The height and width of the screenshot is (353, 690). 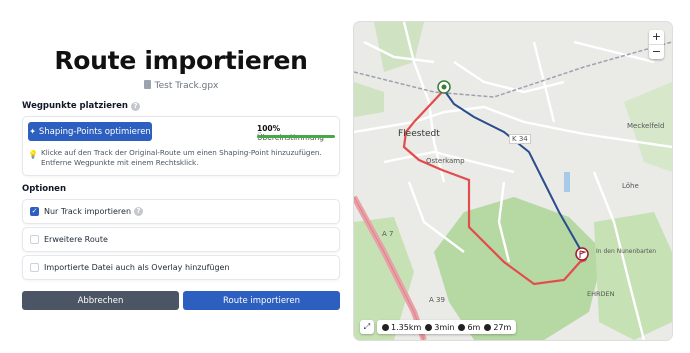 I want to click on zoom-in-button: +, so click(x=656, y=37).